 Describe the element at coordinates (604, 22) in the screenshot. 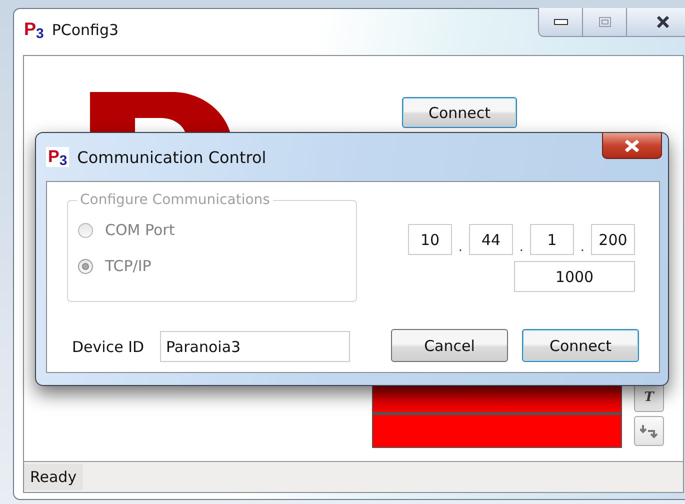

I see `maximize-icon` at that location.